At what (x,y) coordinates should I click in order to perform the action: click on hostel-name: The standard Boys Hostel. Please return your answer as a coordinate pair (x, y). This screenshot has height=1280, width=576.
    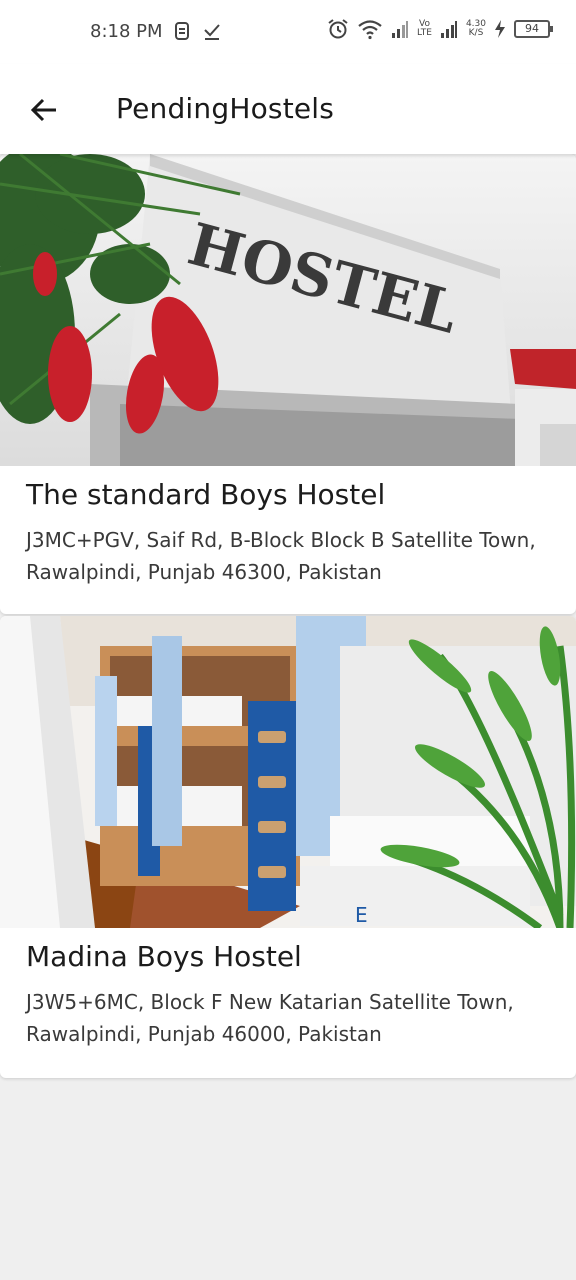
    Looking at the image, I should click on (206, 494).